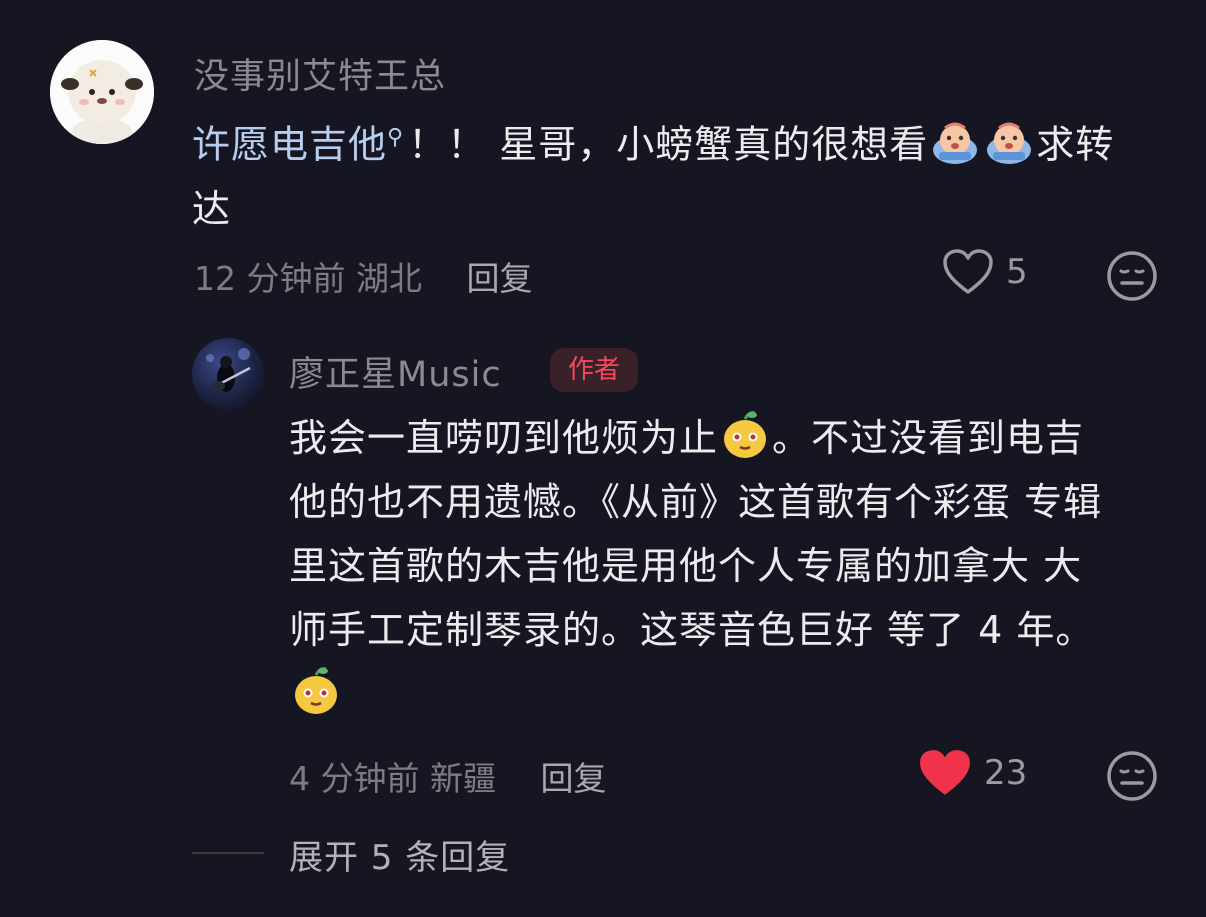 The image size is (1206, 917). I want to click on reply-text-part: 师手工定制琴录的。这琴音色巨好 等了 4 年。, so click(692, 630).